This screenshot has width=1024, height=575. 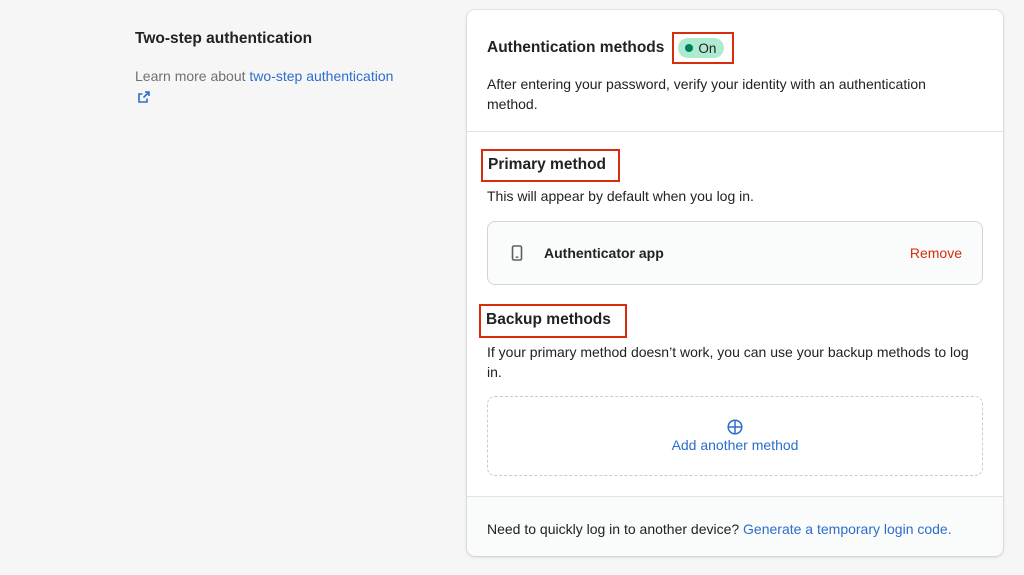 What do you see at coordinates (144, 97) in the screenshot?
I see `external-link-icon` at bounding box center [144, 97].